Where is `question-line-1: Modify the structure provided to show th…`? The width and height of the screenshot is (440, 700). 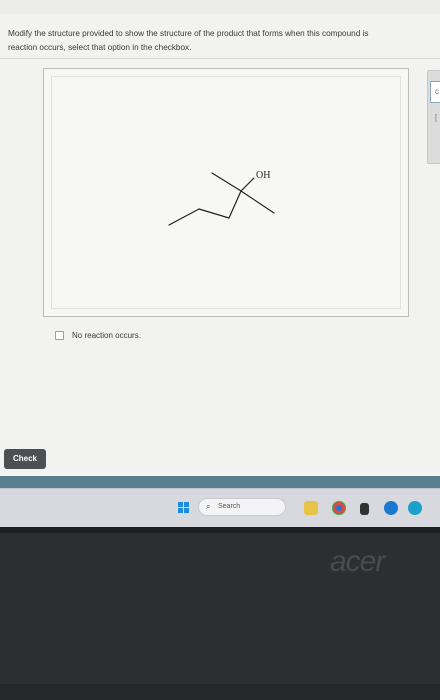 question-line-1: Modify the structure provided to show th… is located at coordinates (188, 33).